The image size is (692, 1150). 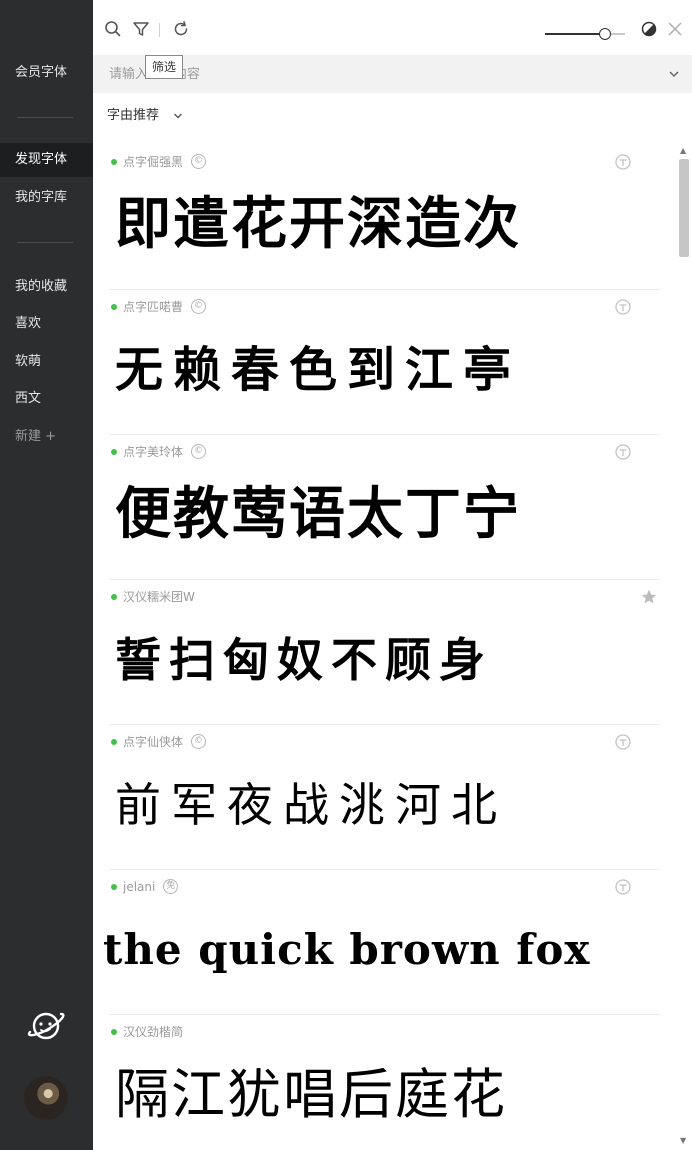 I want to click on font-card: 汉仪糯米团W 誓扫匈奴不顾身, so click(x=384, y=652).